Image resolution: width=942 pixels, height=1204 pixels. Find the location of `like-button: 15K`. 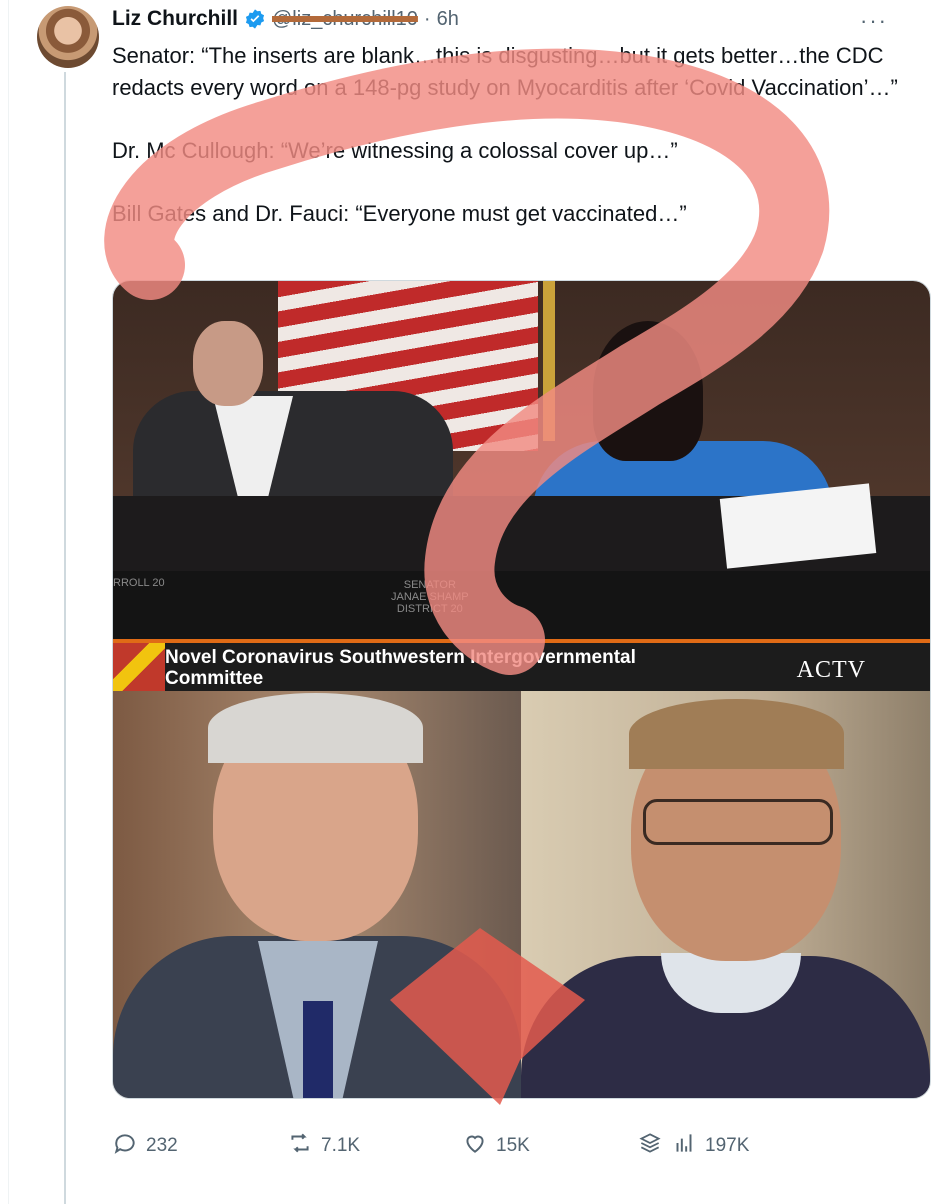

like-button: 15K is located at coordinates (496, 1146).